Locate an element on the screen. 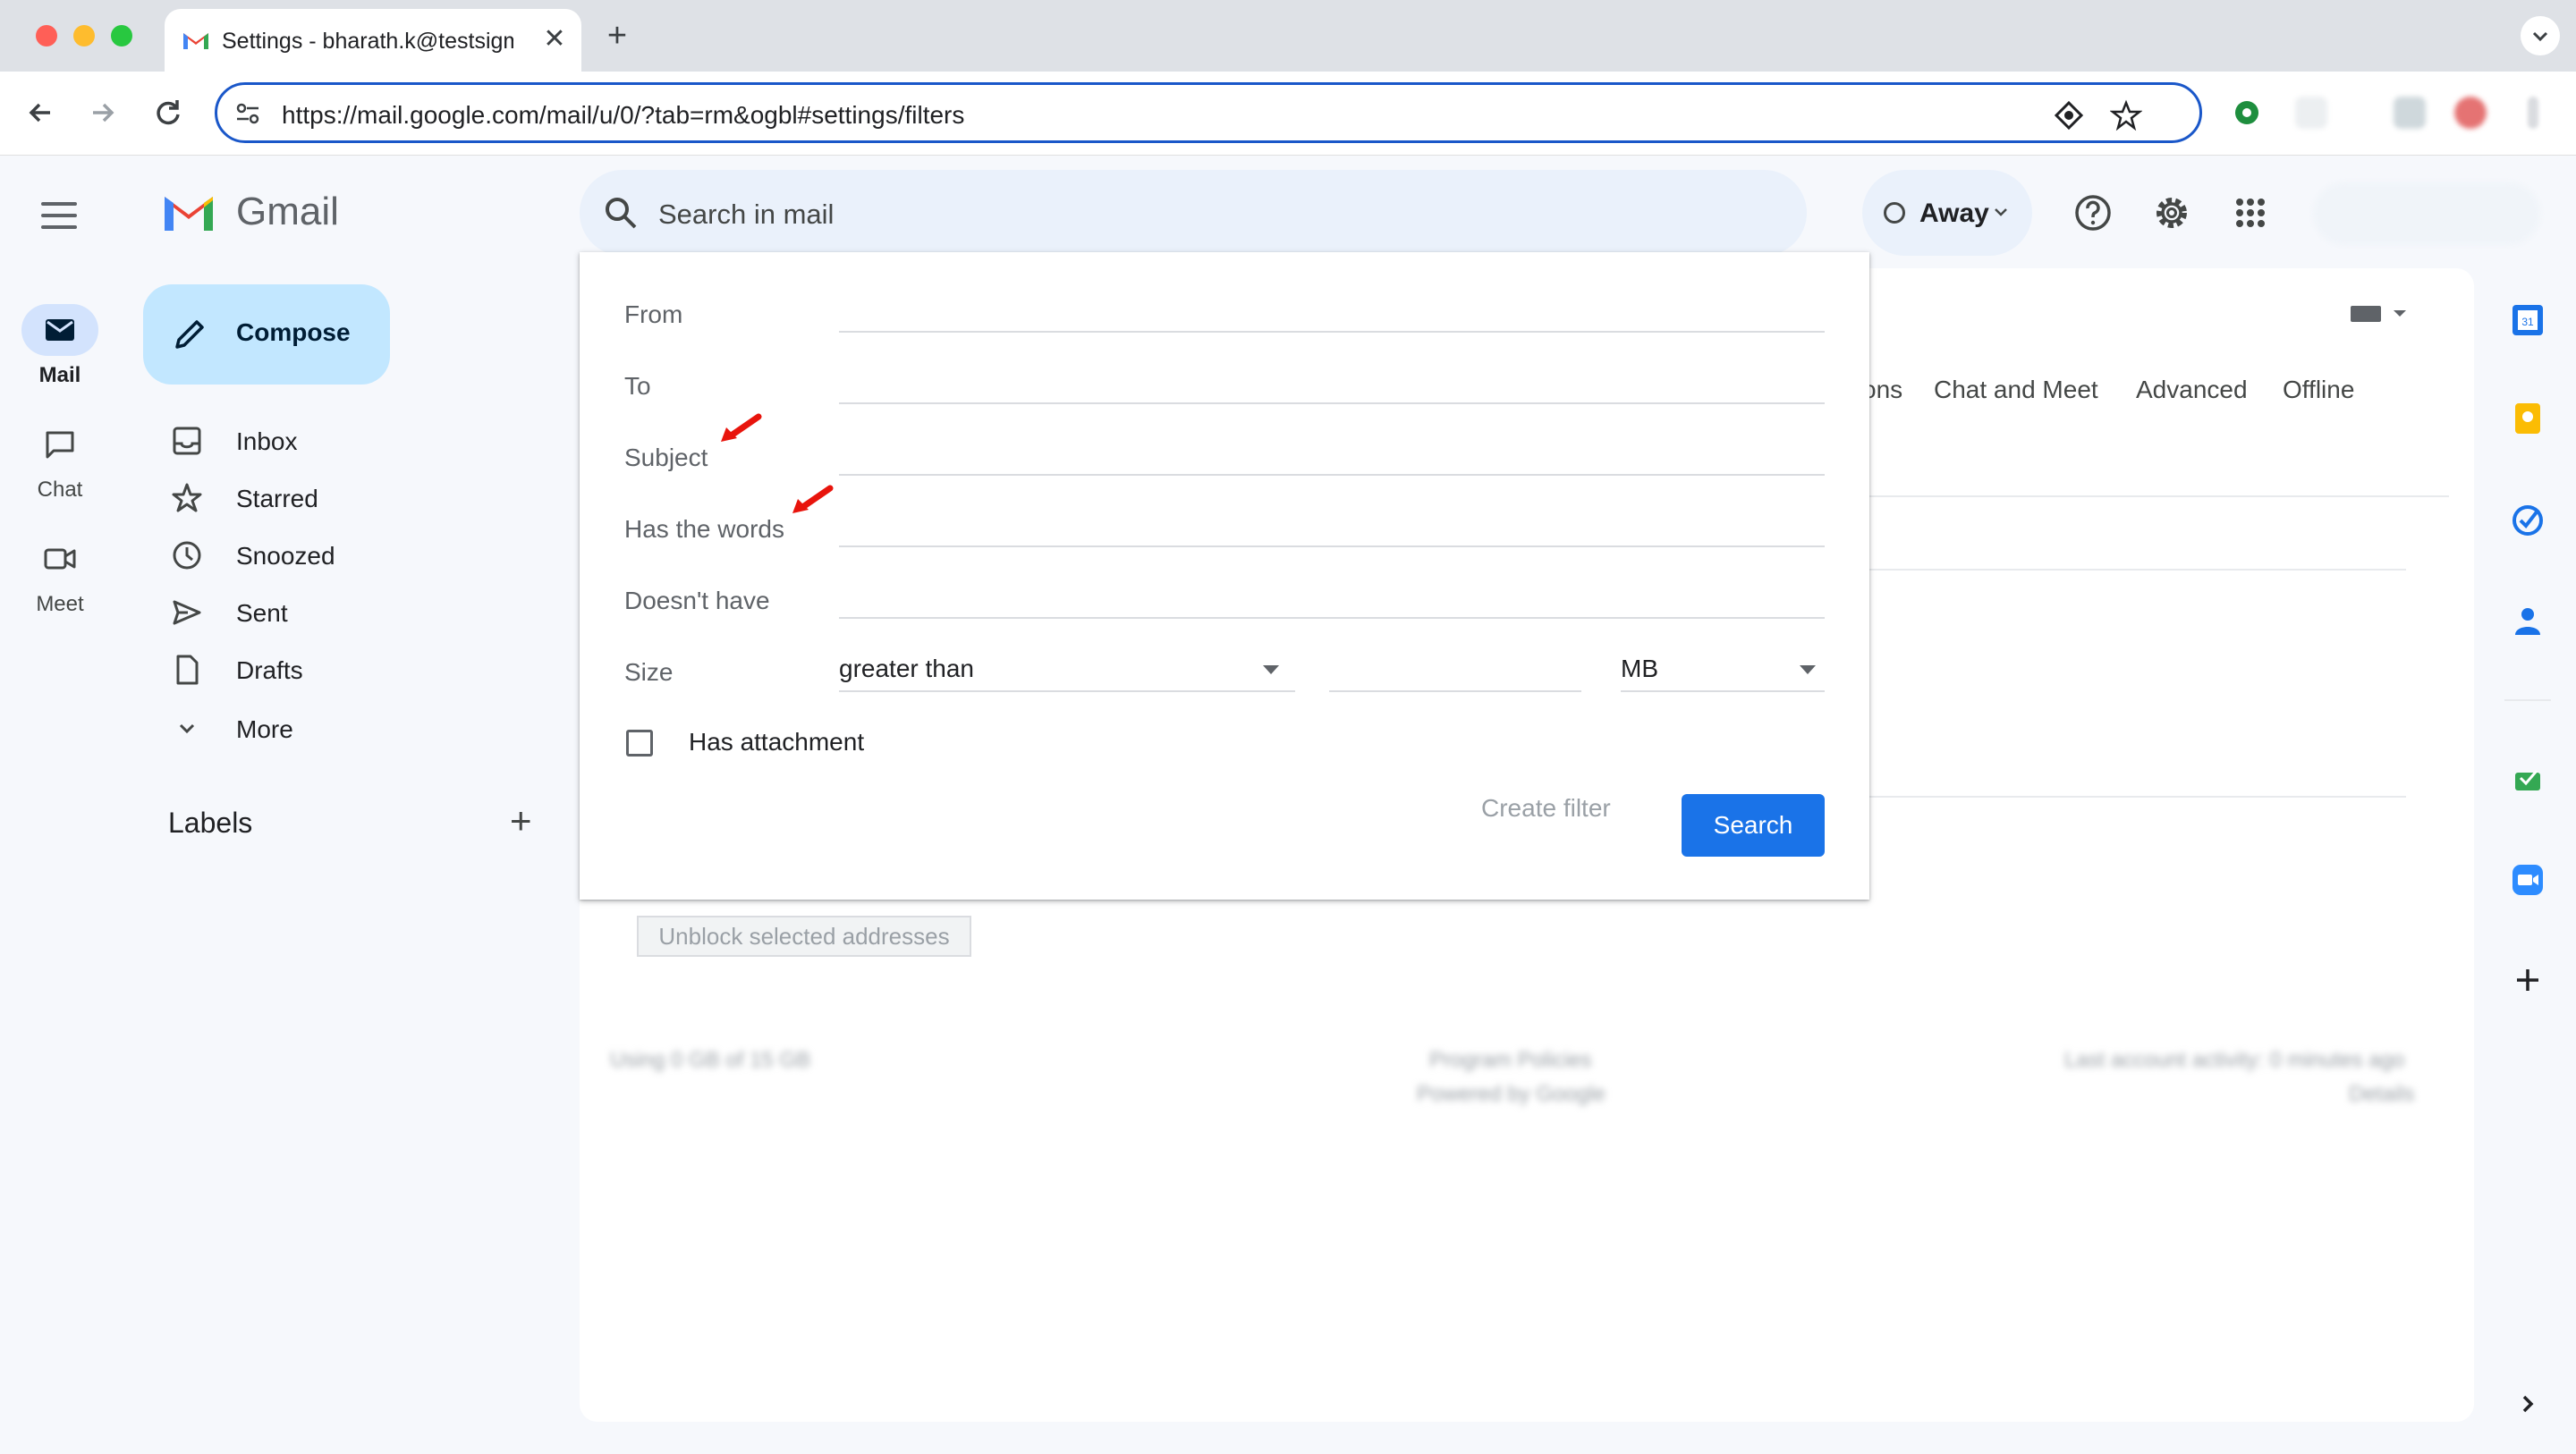 Image resolution: width=2576 pixels, height=1454 pixels. chevron-right-icon is located at coordinates (2528, 1404).